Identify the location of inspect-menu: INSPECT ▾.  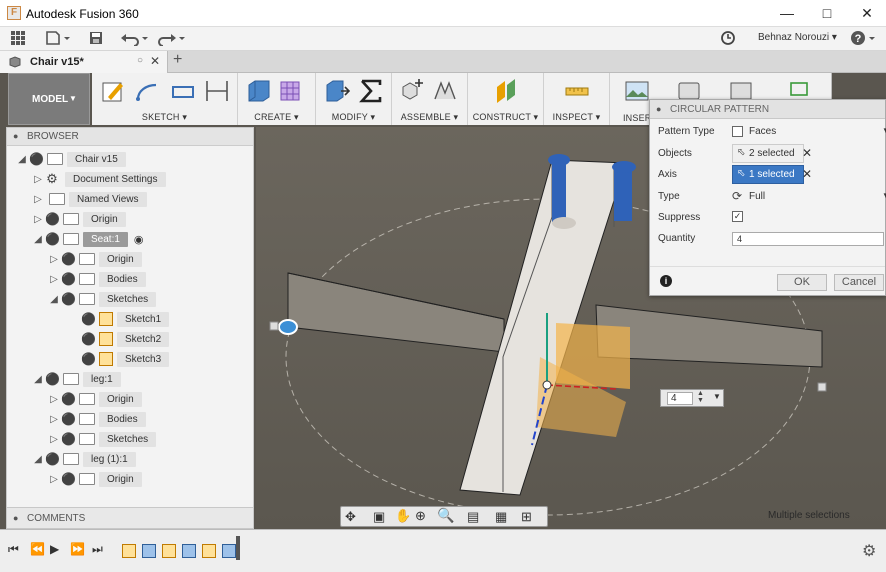
(576, 117).